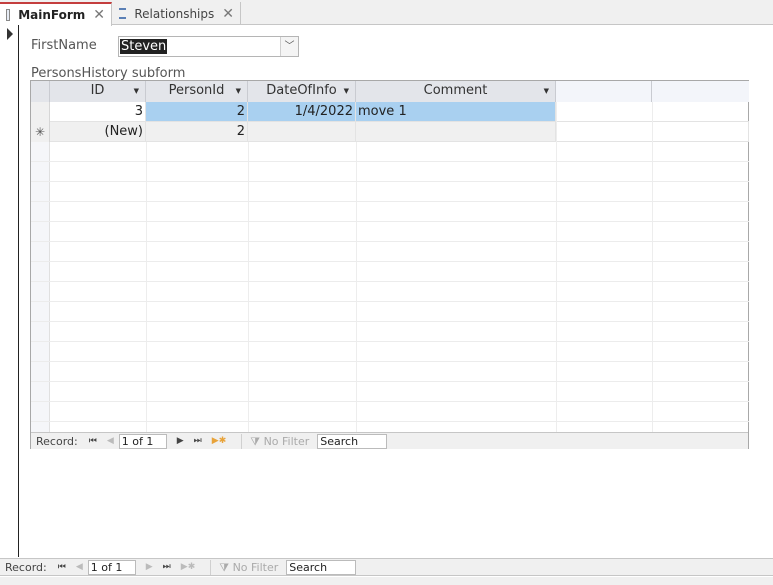  I want to click on firstname-label: FirstName, so click(64, 45).